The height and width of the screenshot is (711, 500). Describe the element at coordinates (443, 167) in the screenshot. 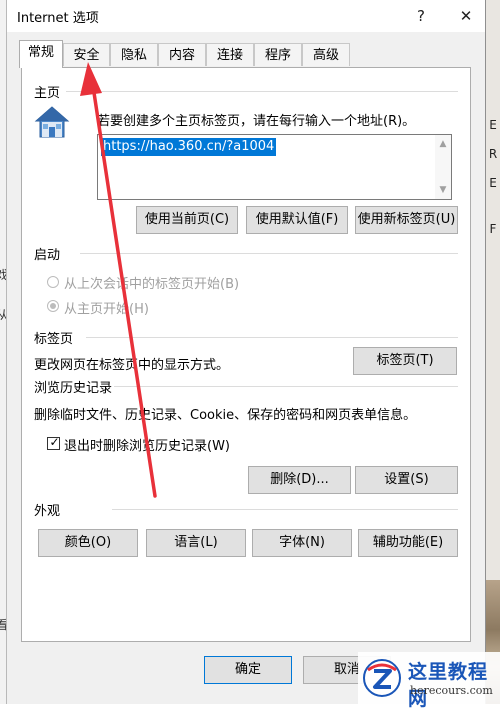

I see `textarea-scrollbar: ▲ ▼` at that location.